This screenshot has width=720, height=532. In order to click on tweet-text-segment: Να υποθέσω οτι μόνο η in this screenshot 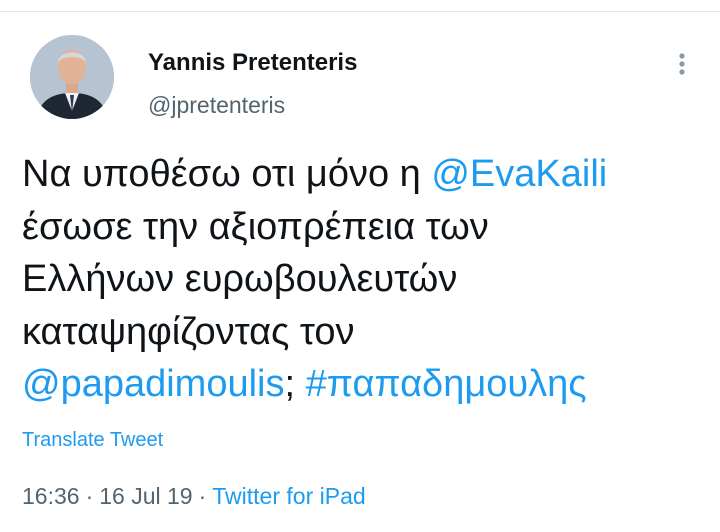, I will do `click(227, 174)`.